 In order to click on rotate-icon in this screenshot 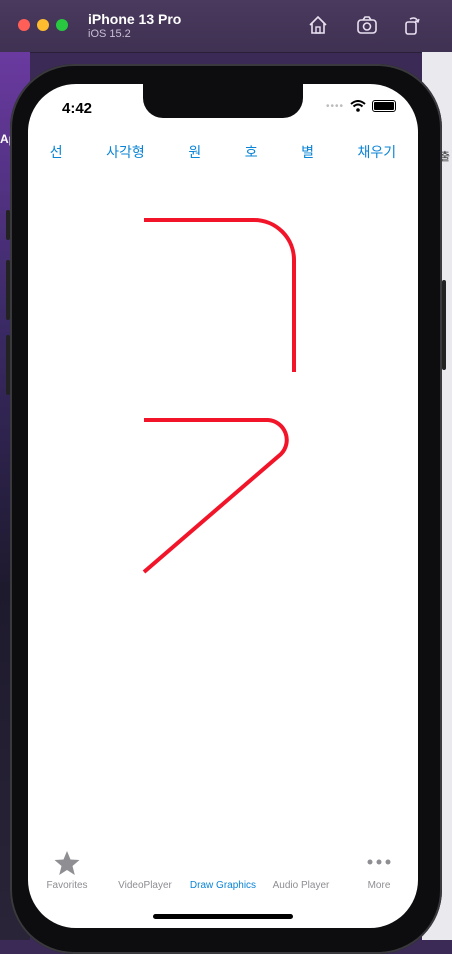, I will do `click(412, 25)`.